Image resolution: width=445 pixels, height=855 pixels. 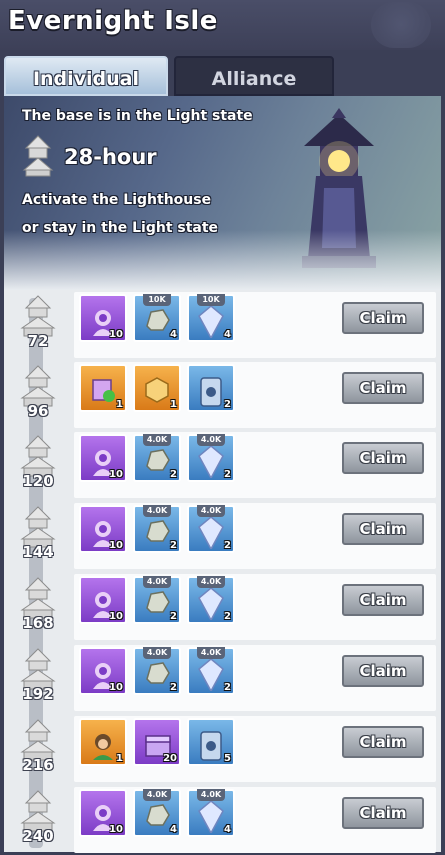 What do you see at coordinates (211, 388) in the screenshot?
I see `reward-item: 2` at bounding box center [211, 388].